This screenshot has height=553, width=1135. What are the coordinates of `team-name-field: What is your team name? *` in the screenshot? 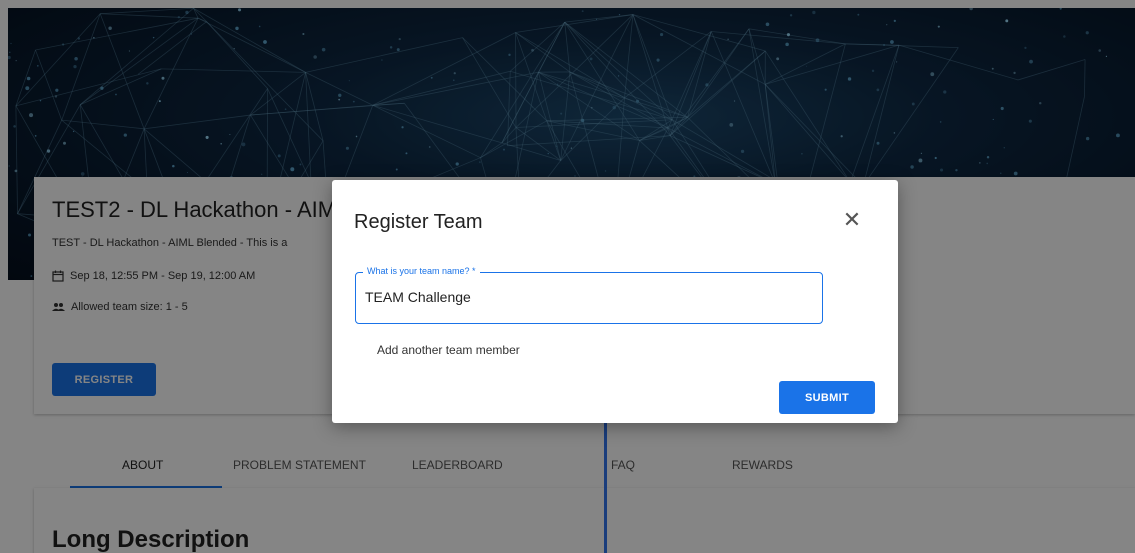 It's located at (589, 295).